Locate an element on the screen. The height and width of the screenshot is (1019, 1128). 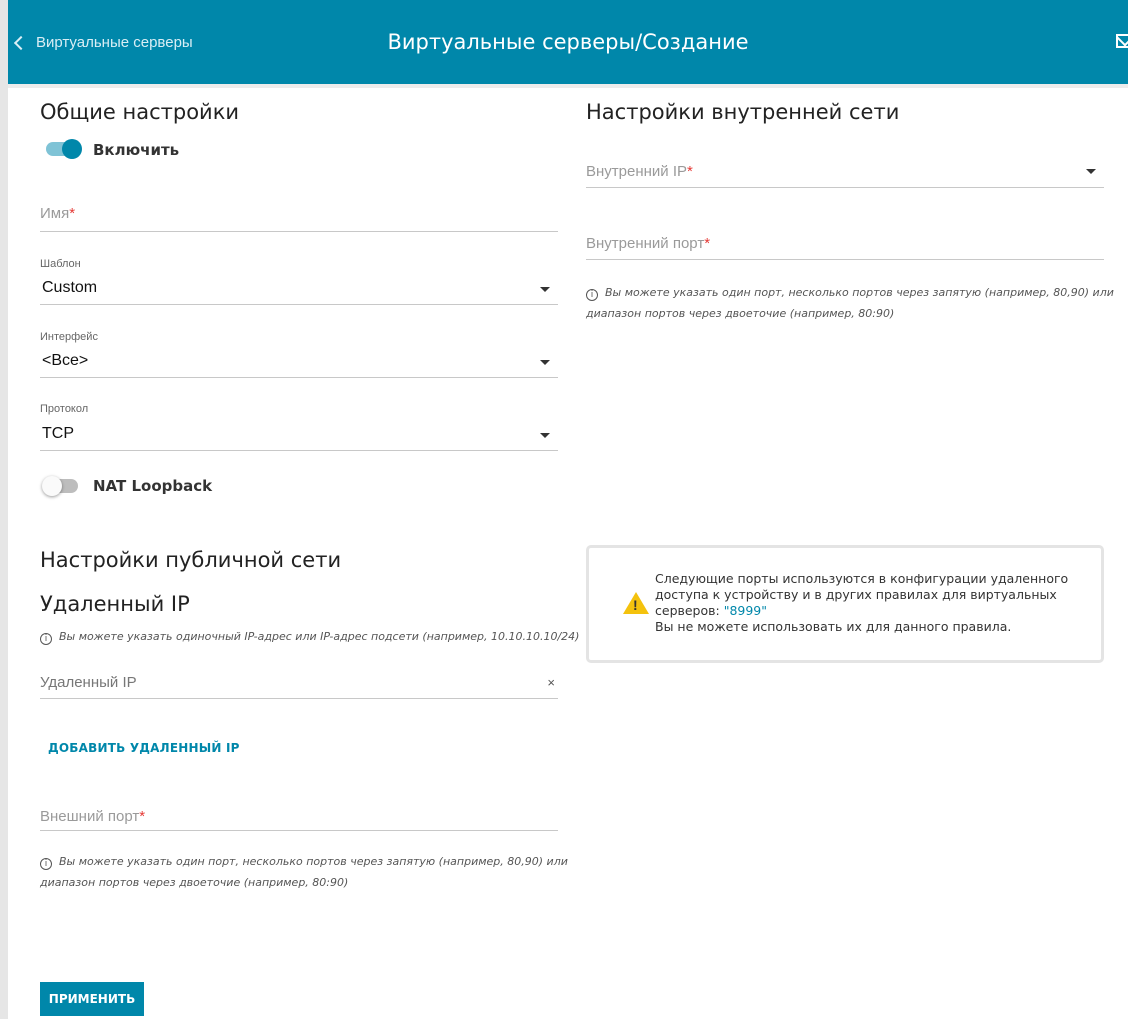
internal-ip-placeholder: Внутренний IP* is located at coordinates (639, 171).